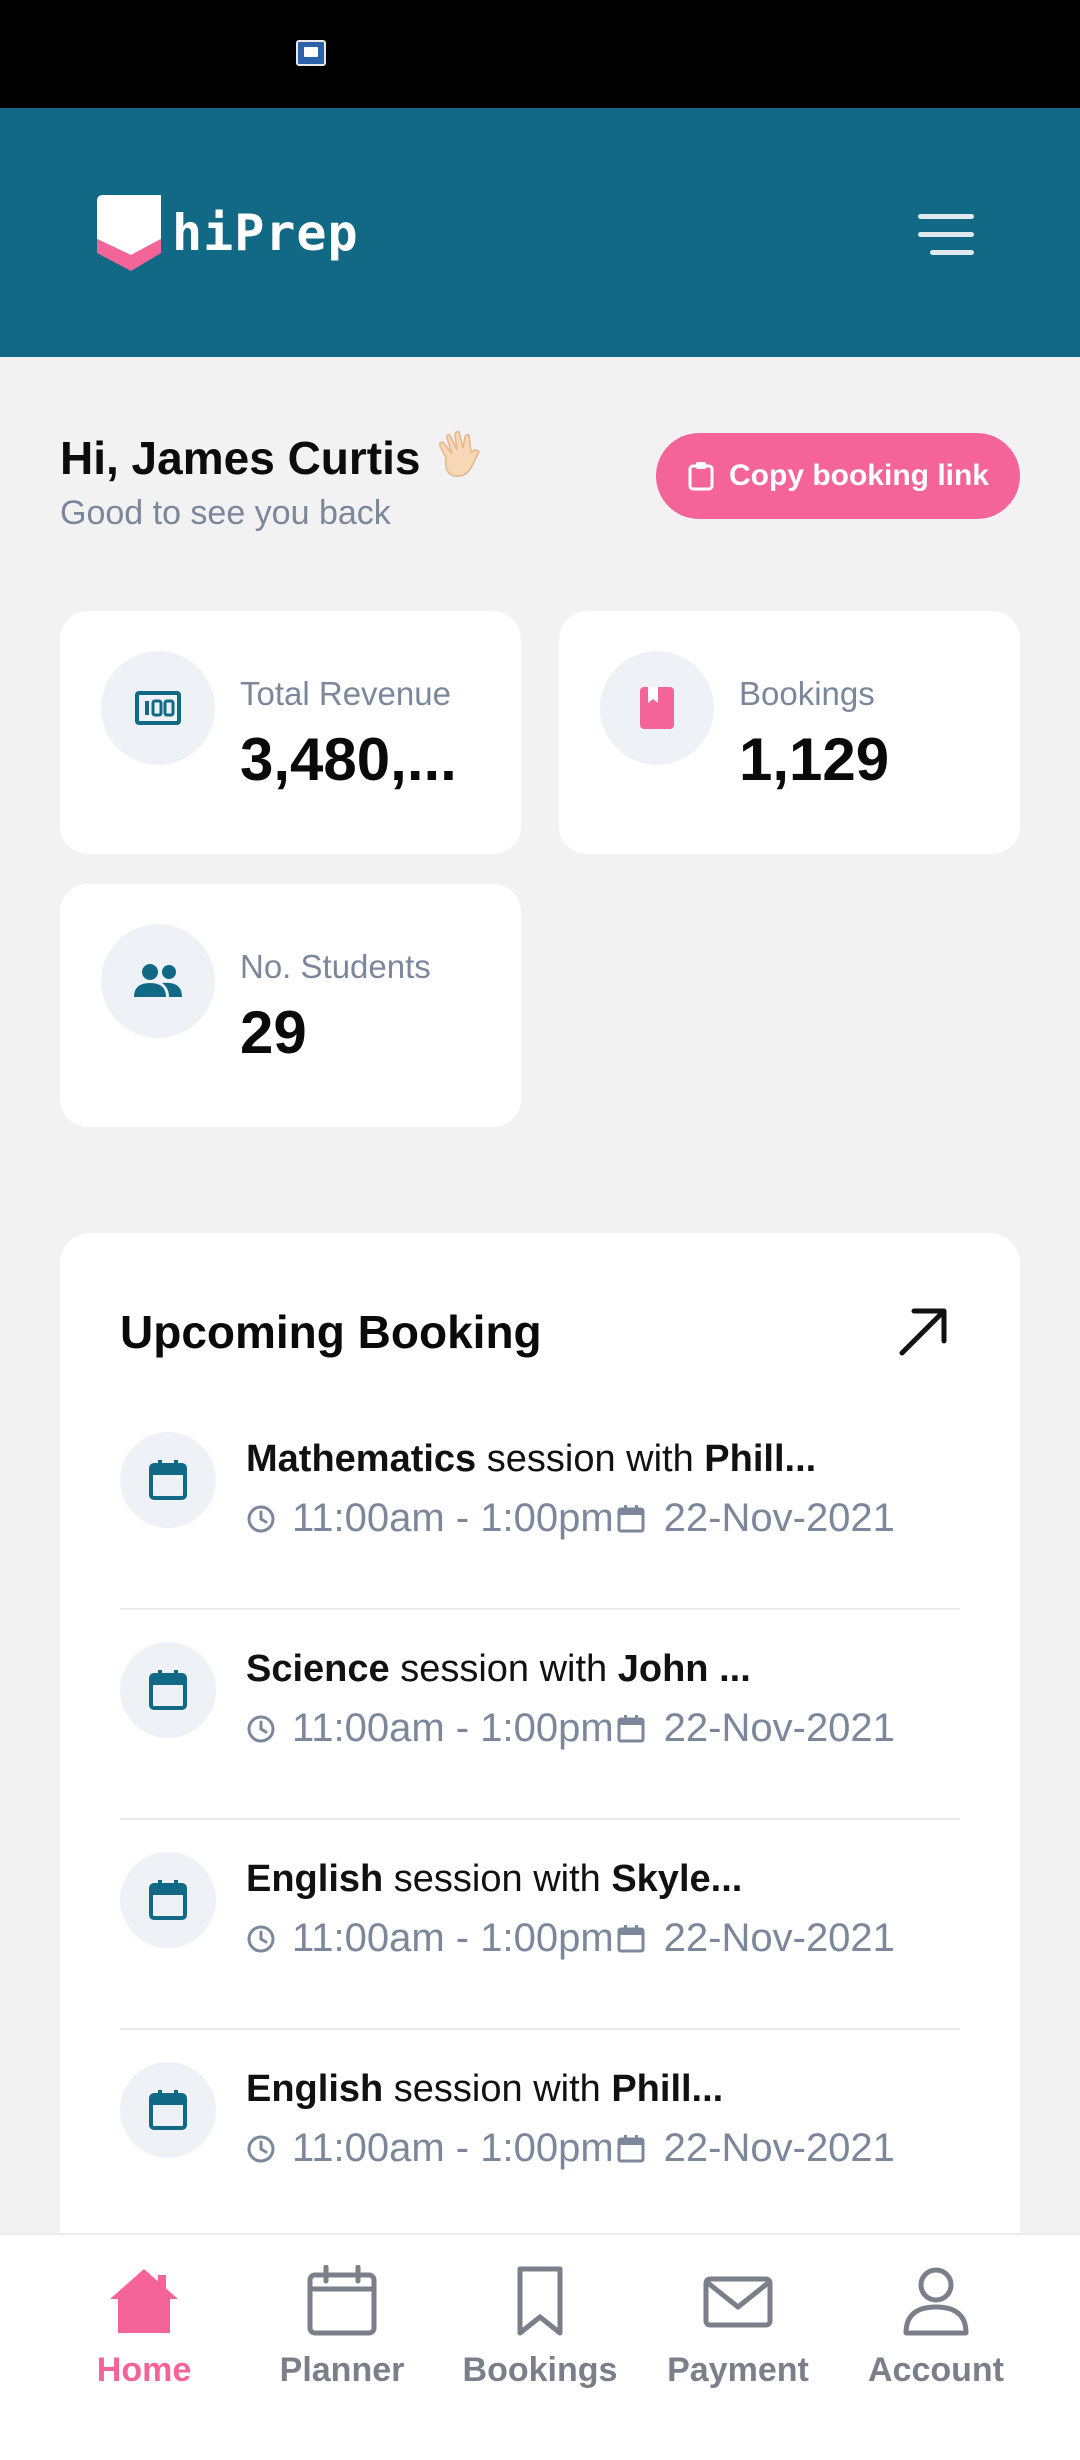 The image size is (1080, 2460). Describe the element at coordinates (540, 232) in the screenshot. I see `app-header: hiPrep` at that location.